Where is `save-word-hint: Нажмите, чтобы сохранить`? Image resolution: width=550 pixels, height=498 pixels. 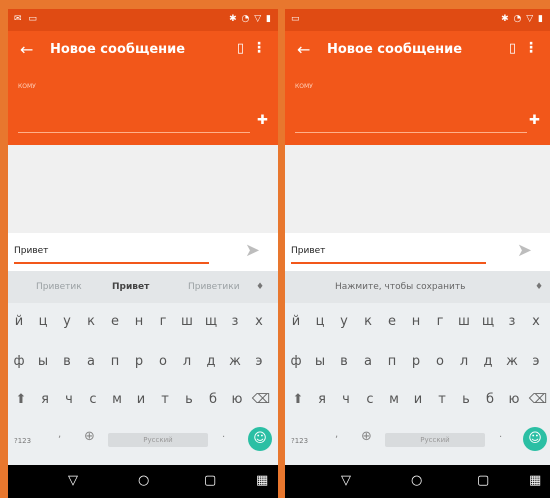
save-word-hint: Нажмите, чтобы сохранить is located at coordinates (400, 287).